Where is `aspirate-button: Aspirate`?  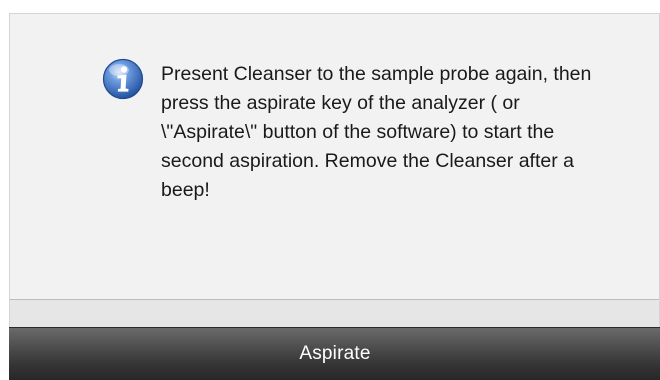
aspirate-button: Aspirate is located at coordinates (334, 353).